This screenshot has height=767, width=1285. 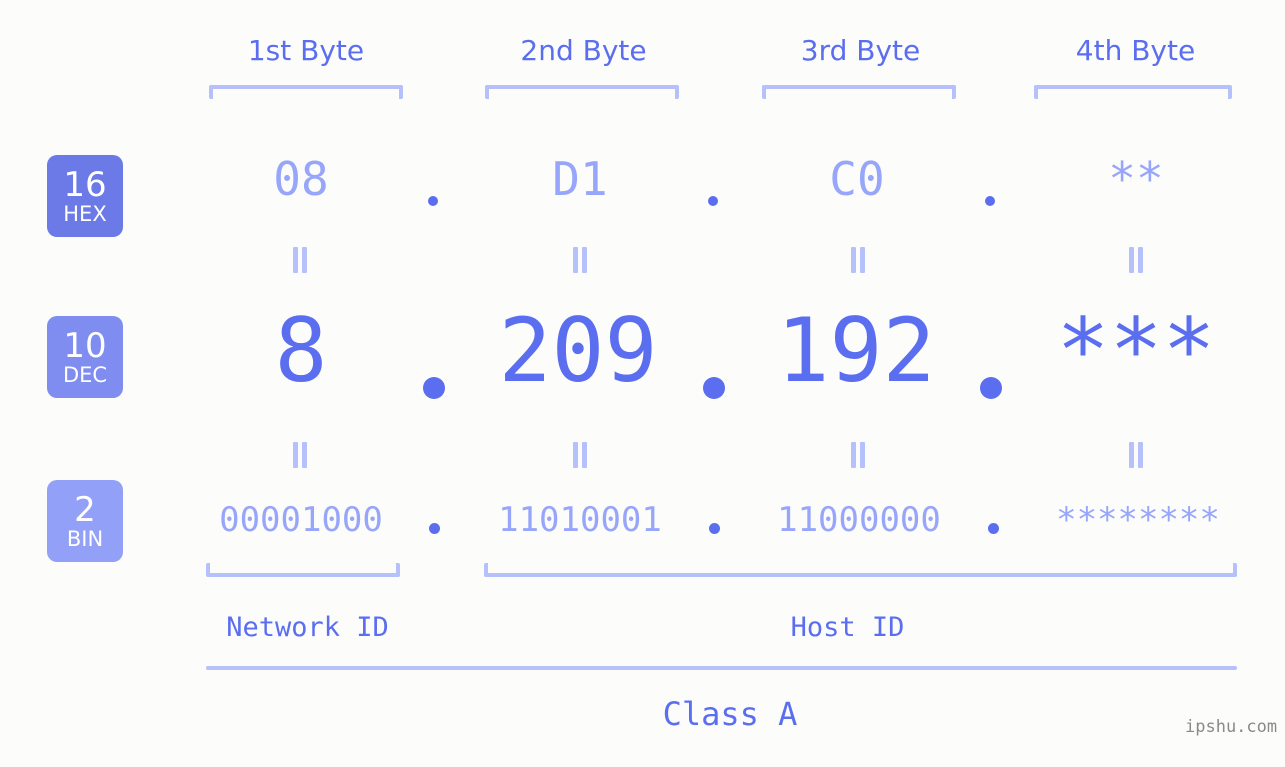 What do you see at coordinates (856, 350) in the screenshot?
I see `dec-byte-3: 192` at bounding box center [856, 350].